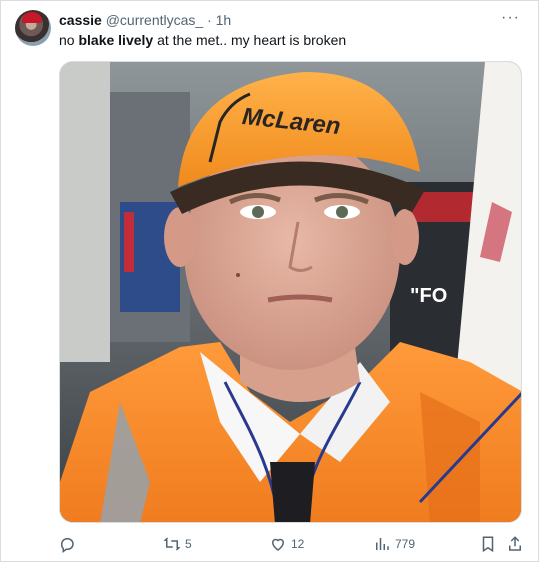  I want to click on display-name: cassie, so click(80, 20).